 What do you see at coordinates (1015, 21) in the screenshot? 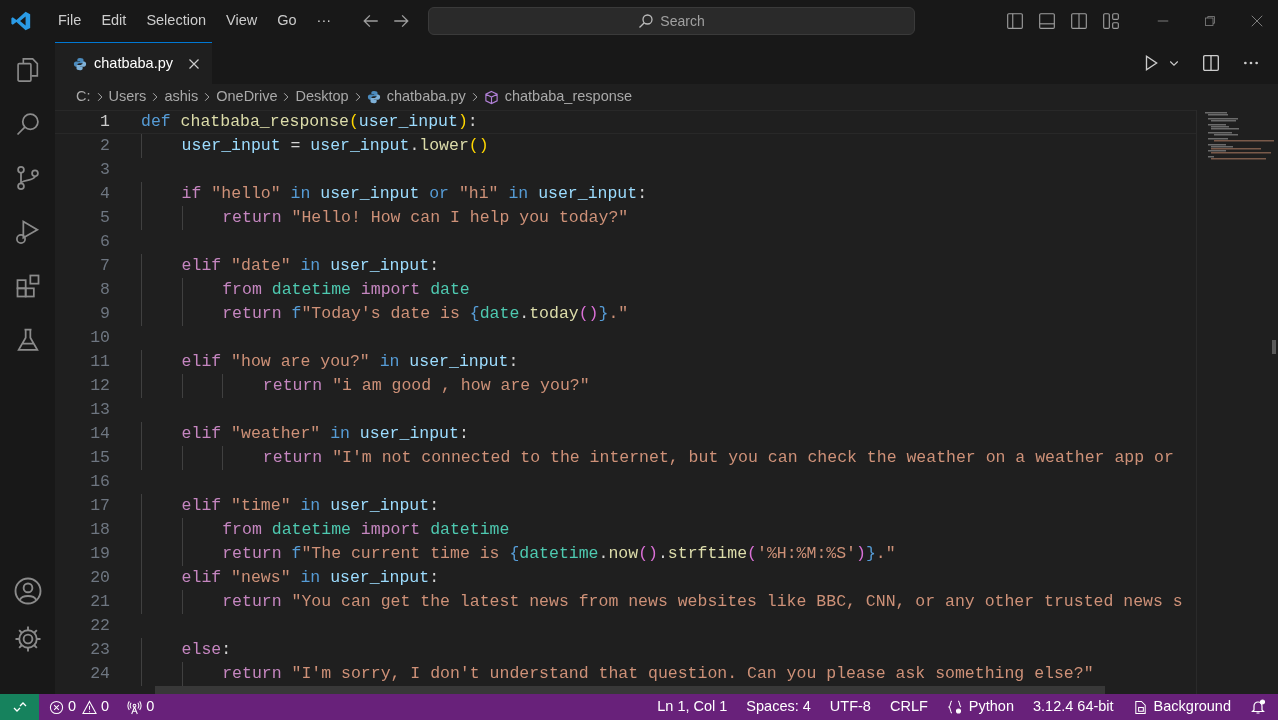
I see `sidebar-toggle-icon` at bounding box center [1015, 21].